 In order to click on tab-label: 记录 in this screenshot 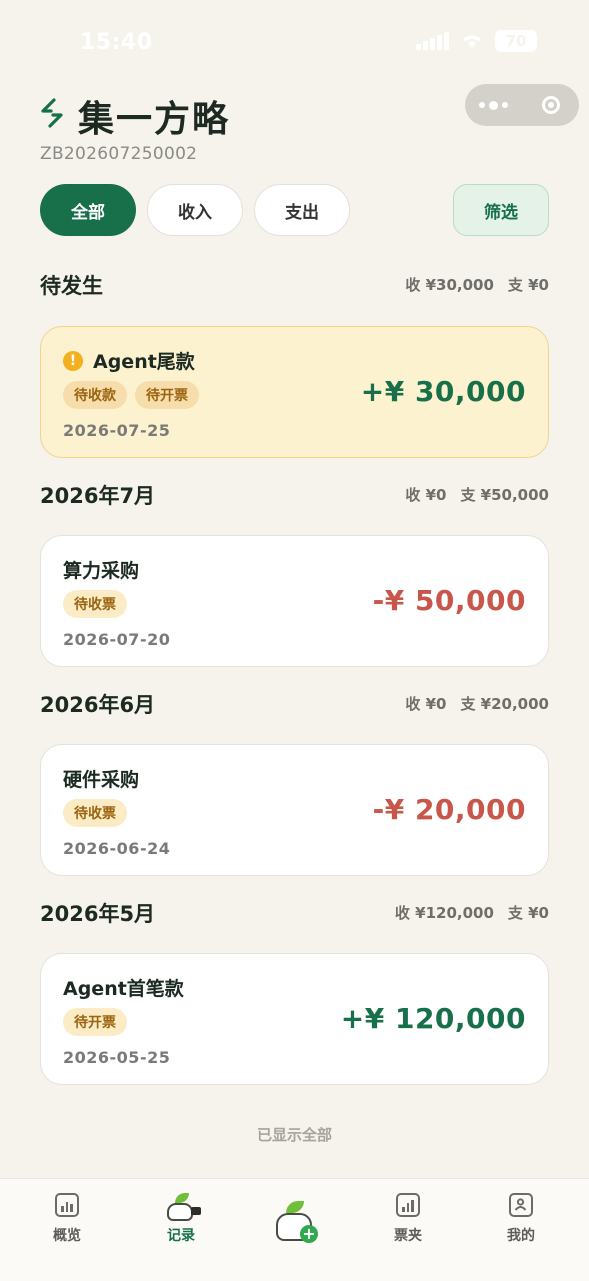, I will do `click(181, 1236)`.